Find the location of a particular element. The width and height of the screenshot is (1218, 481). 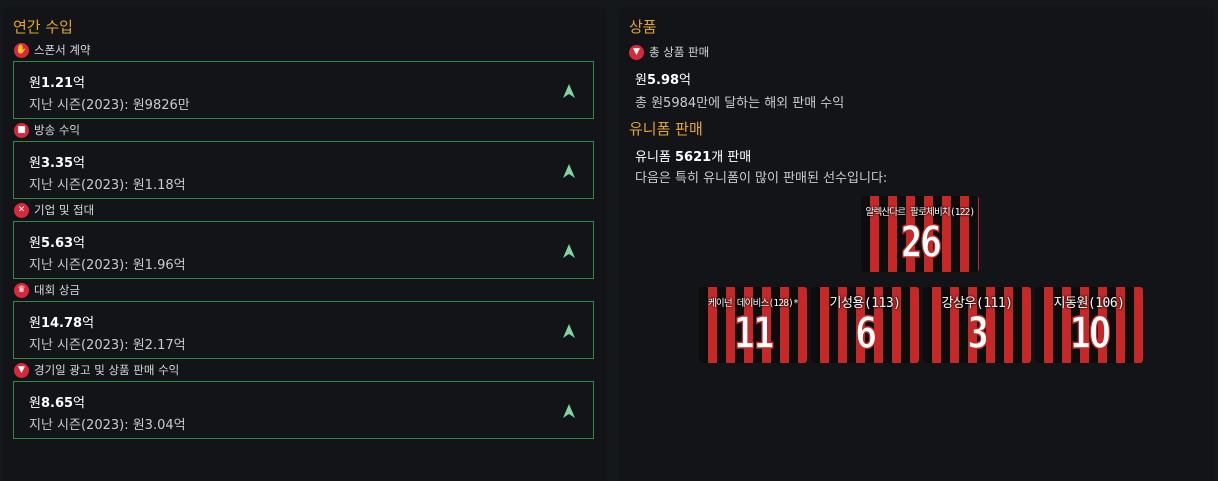

income-card-broadcast: 원3.35억 지난 시즌(2023): 원1.18억 is located at coordinates (303, 170).